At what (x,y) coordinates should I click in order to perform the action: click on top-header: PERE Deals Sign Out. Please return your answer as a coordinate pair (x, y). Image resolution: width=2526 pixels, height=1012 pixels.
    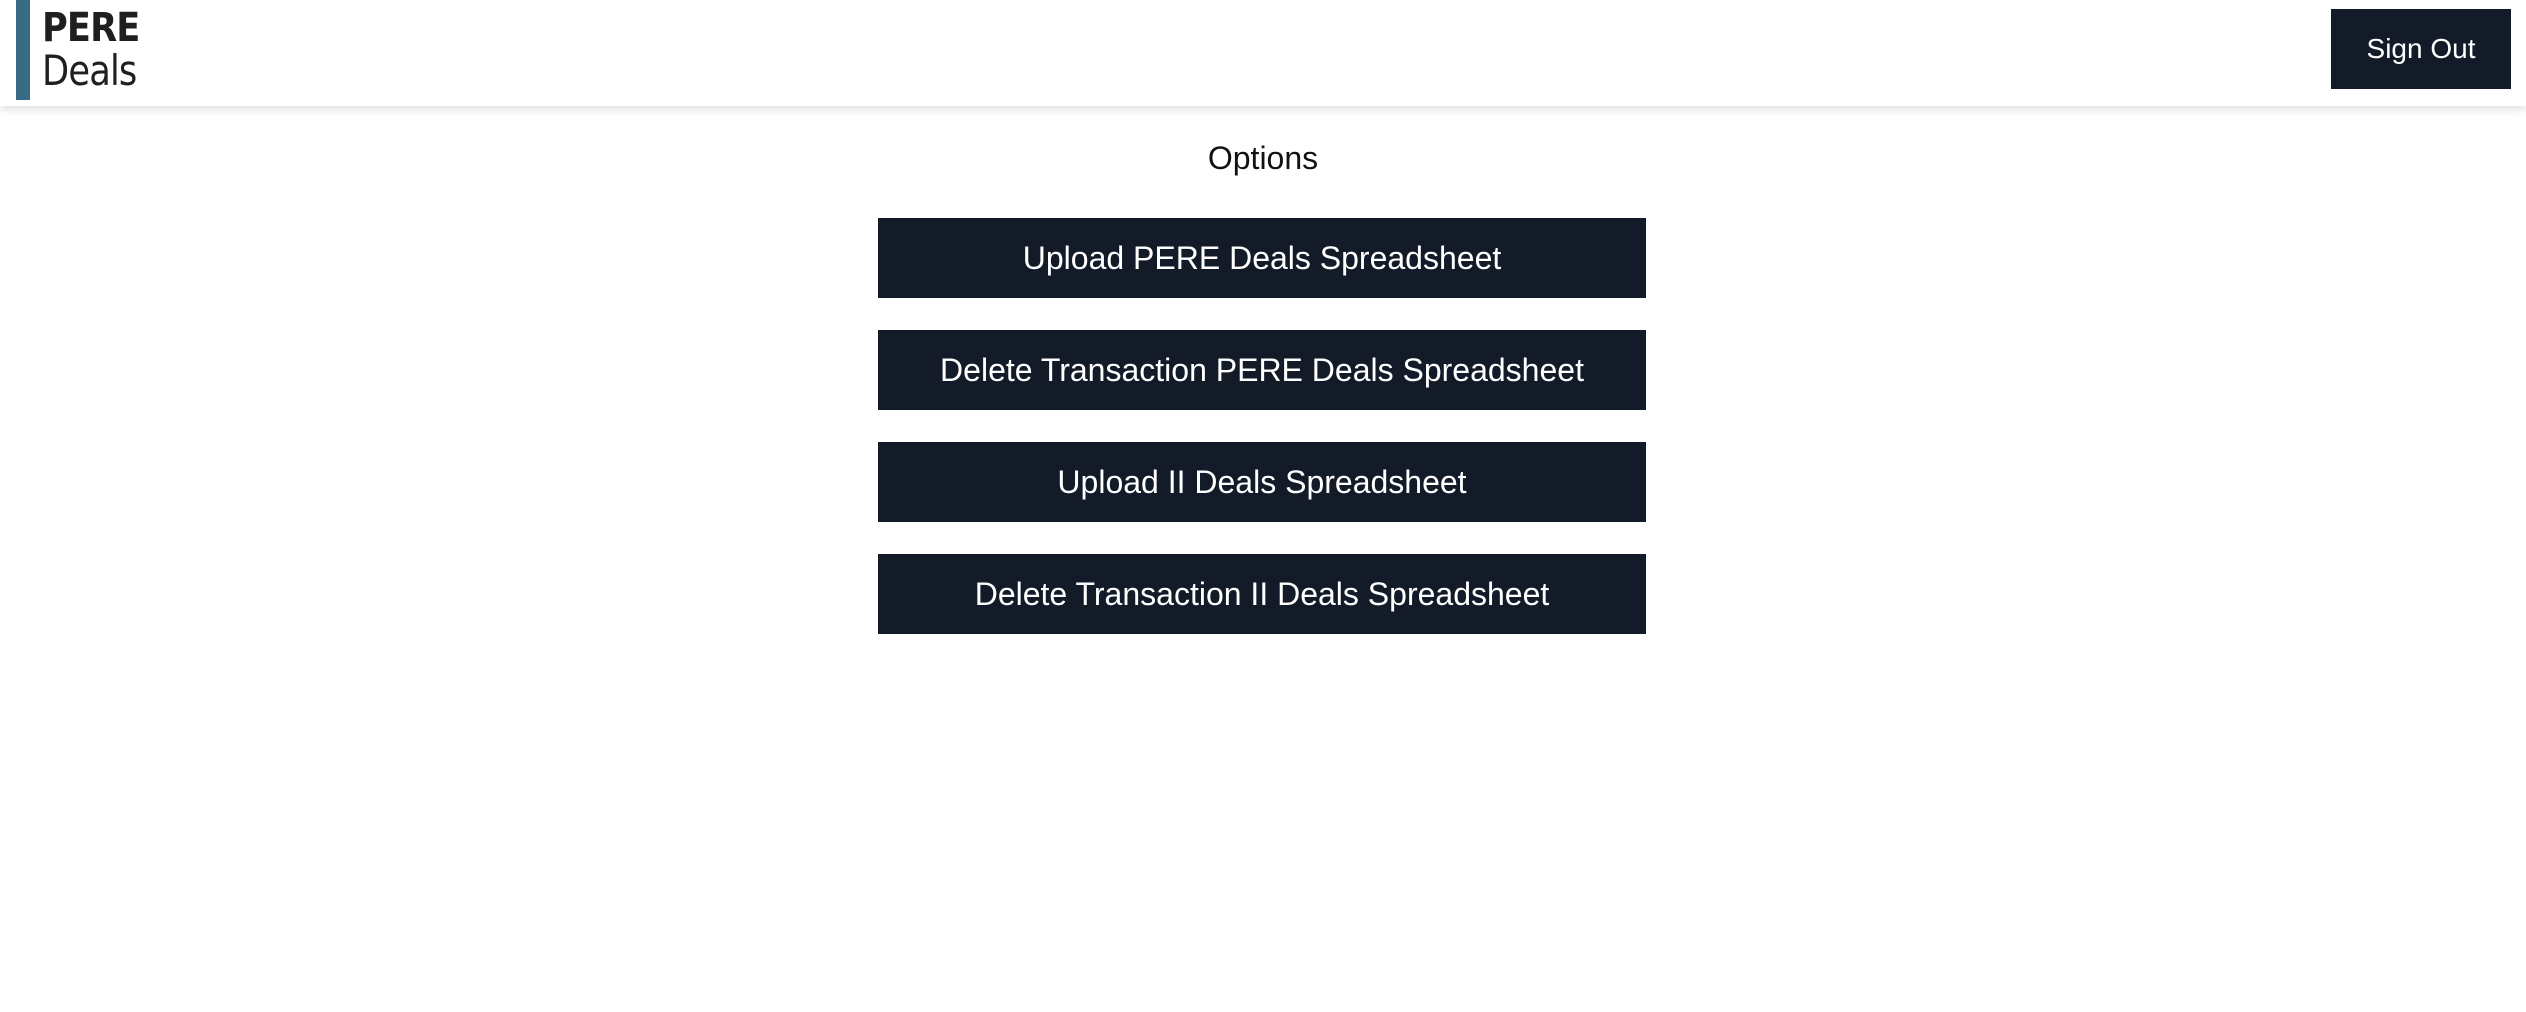
    Looking at the image, I should click on (1263, 53).